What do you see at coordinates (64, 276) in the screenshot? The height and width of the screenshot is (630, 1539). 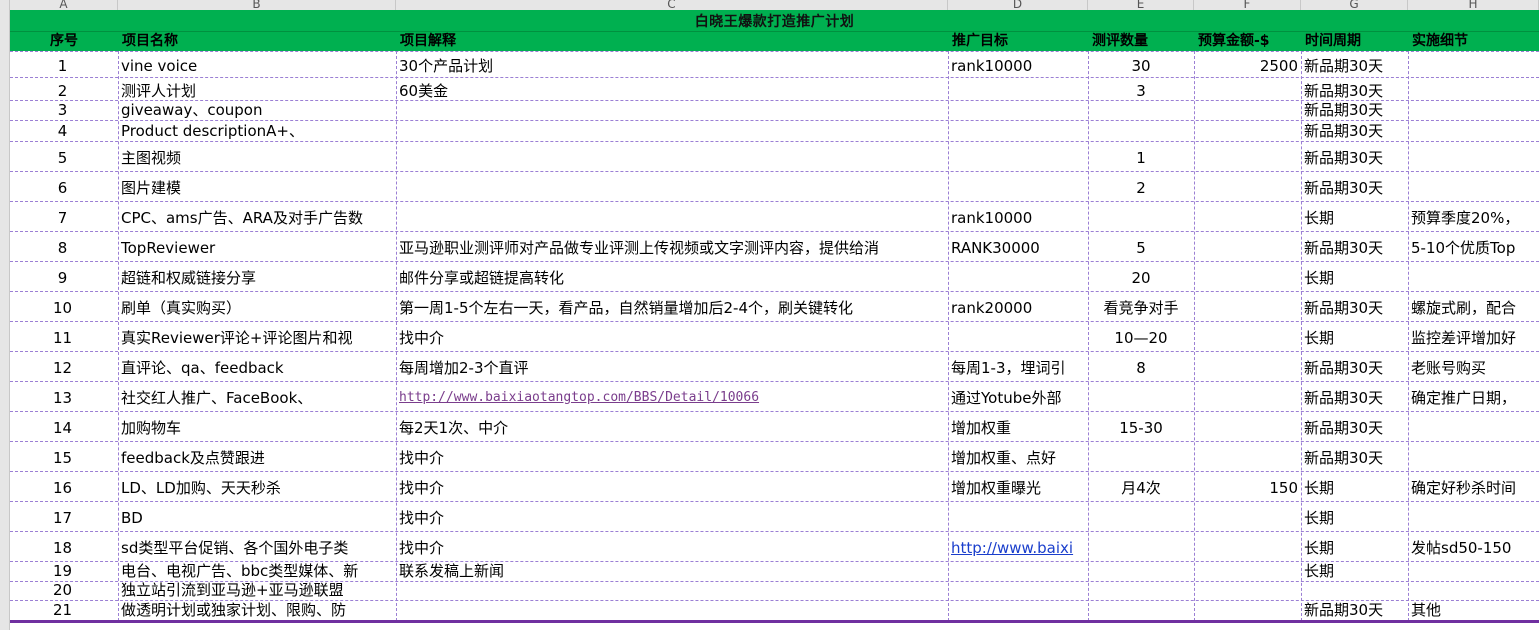 I see `cell-n: 9` at bounding box center [64, 276].